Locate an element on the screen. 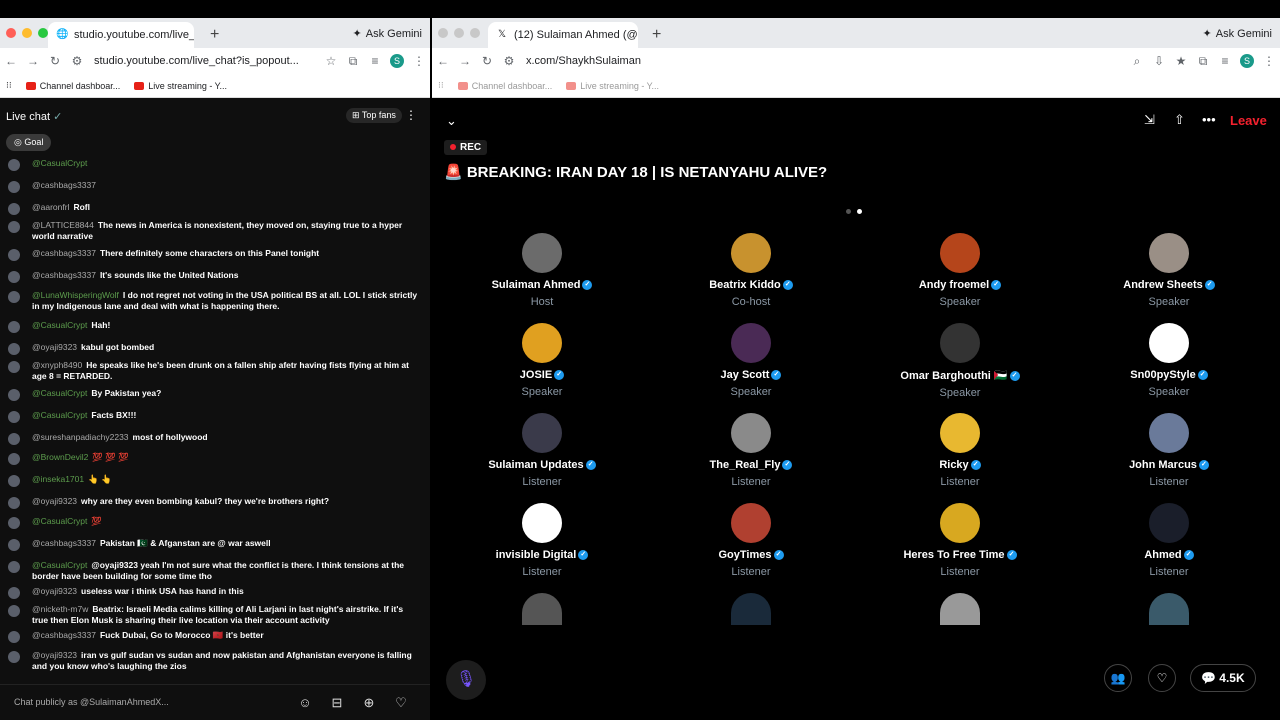  heart-icon: ♡ is located at coordinates (401, 703).